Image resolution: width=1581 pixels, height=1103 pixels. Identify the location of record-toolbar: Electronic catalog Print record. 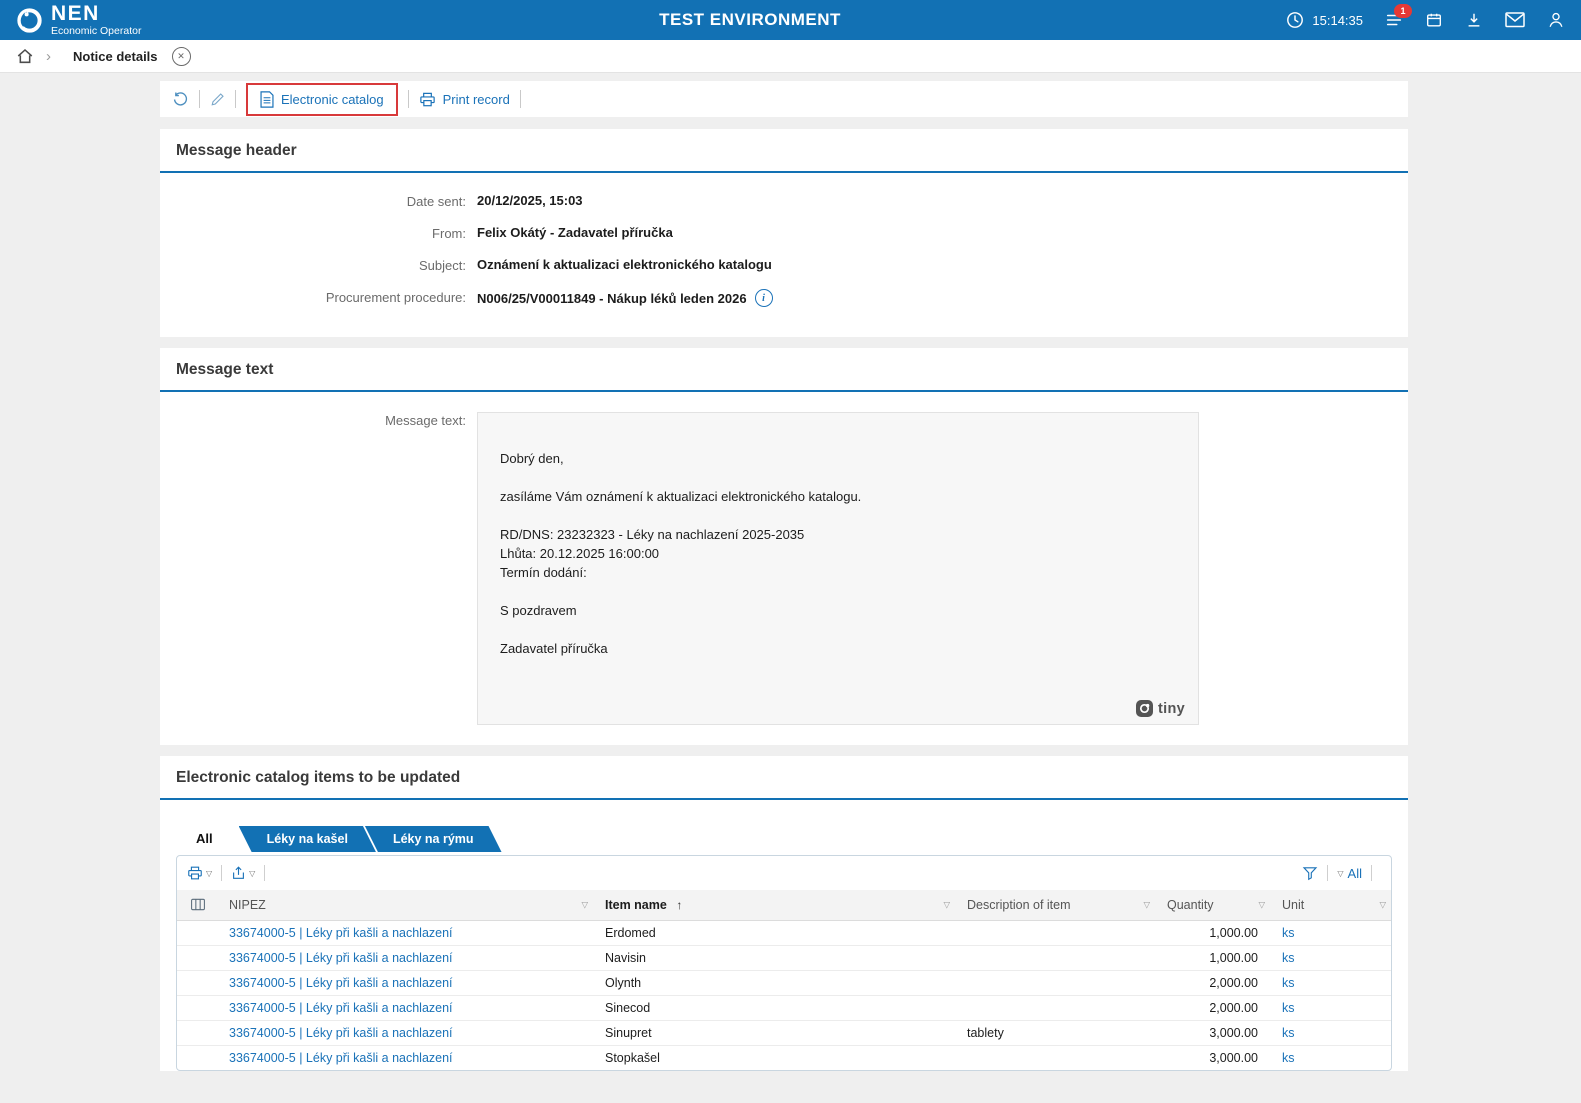
(784, 99).